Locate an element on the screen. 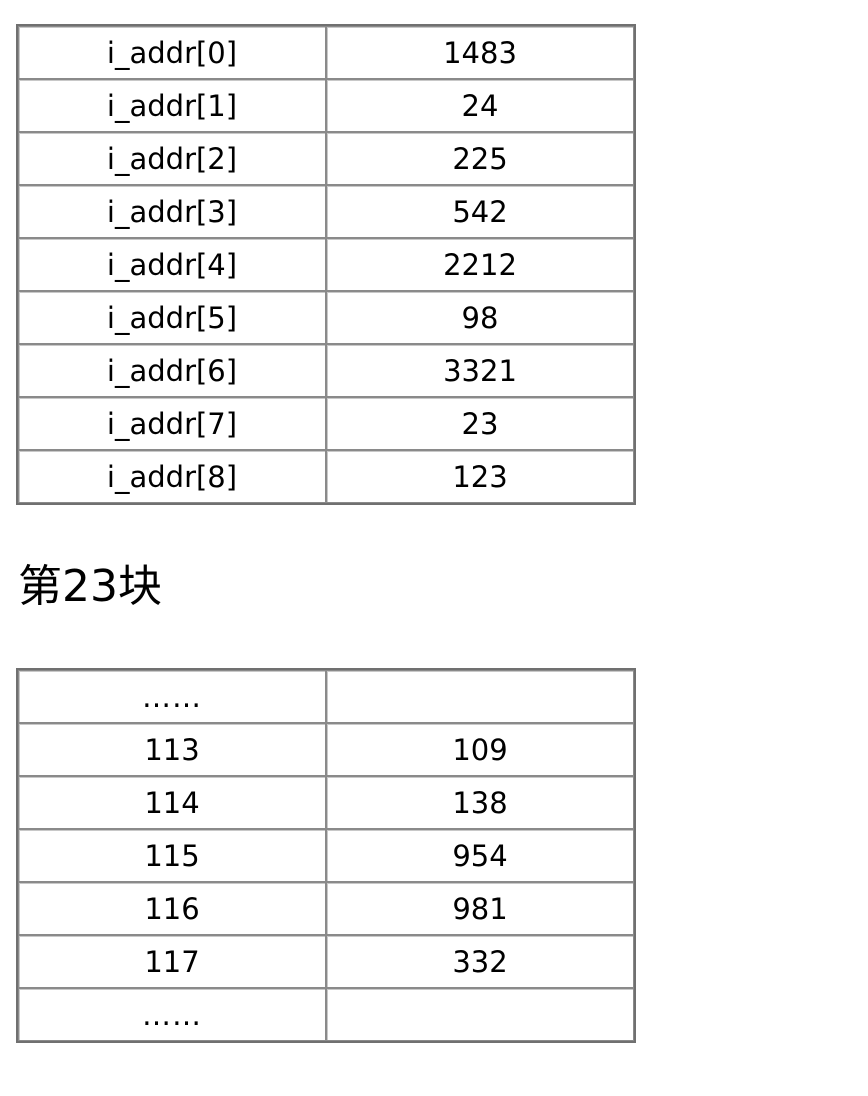 The image size is (868, 1096). address-label-cell: i_addr[8] is located at coordinates (172, 476).